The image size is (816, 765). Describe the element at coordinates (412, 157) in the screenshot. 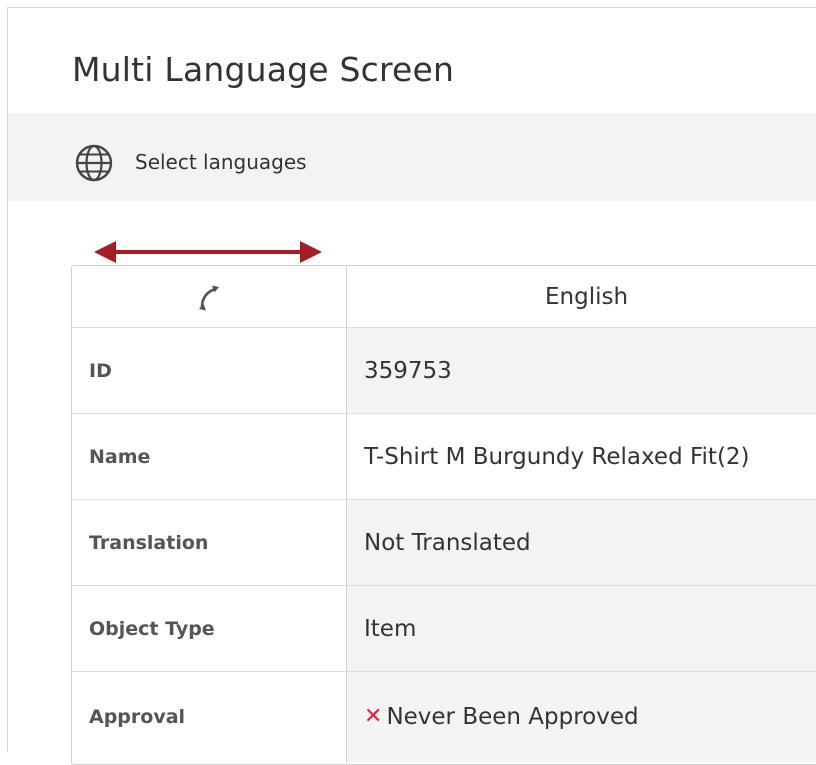

I see `toolbar: Select languages` at that location.